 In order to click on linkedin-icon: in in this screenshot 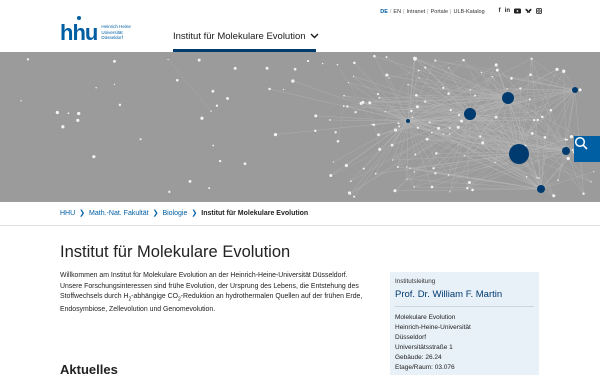, I will do `click(507, 12)`.